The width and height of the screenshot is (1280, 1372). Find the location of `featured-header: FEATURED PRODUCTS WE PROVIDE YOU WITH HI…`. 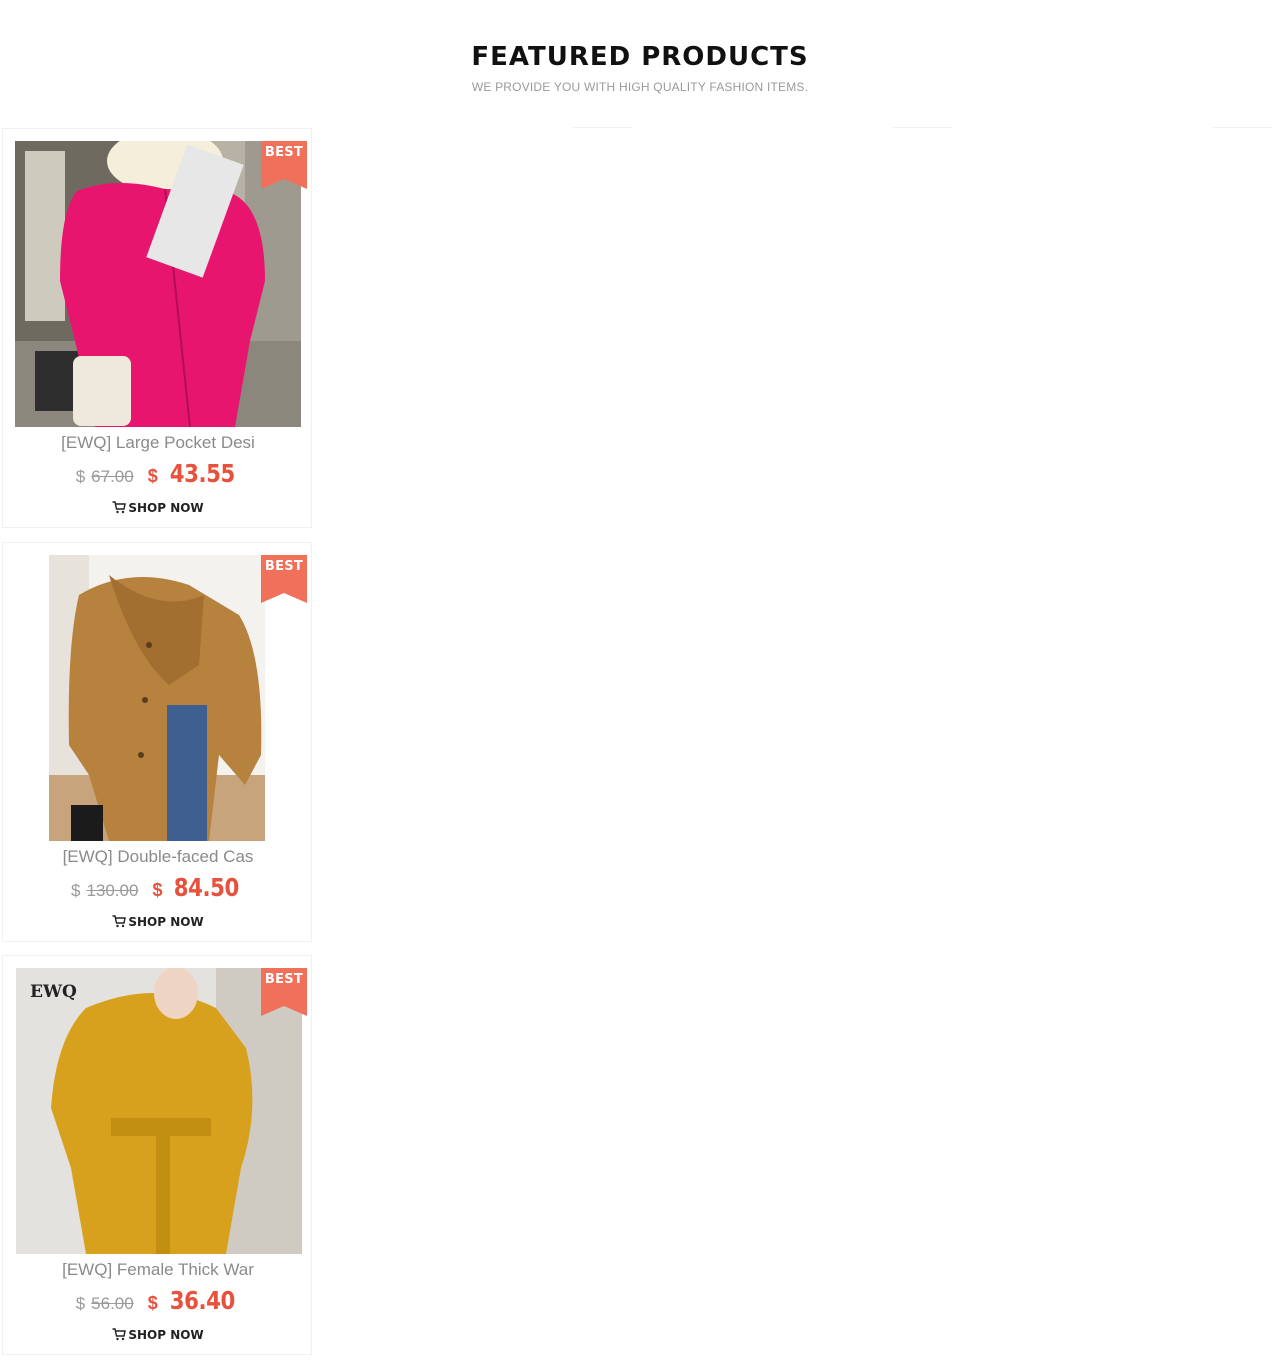

featured-header: FEATURED PRODUCTS WE PROVIDE YOU WITH HI… is located at coordinates (640, 60).